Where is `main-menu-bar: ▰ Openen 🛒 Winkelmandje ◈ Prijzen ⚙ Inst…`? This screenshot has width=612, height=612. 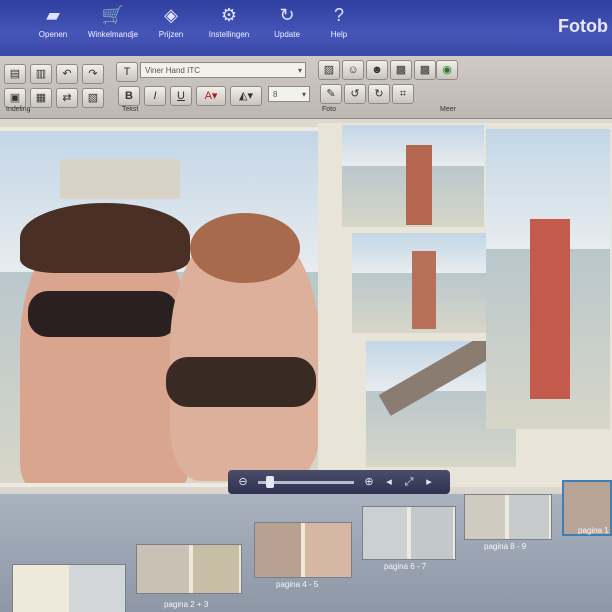
main-menu-bar: ▰ Openen 🛒 Winkelmandje ◈ Prijzen ⚙ Inst… is located at coordinates (306, 28).